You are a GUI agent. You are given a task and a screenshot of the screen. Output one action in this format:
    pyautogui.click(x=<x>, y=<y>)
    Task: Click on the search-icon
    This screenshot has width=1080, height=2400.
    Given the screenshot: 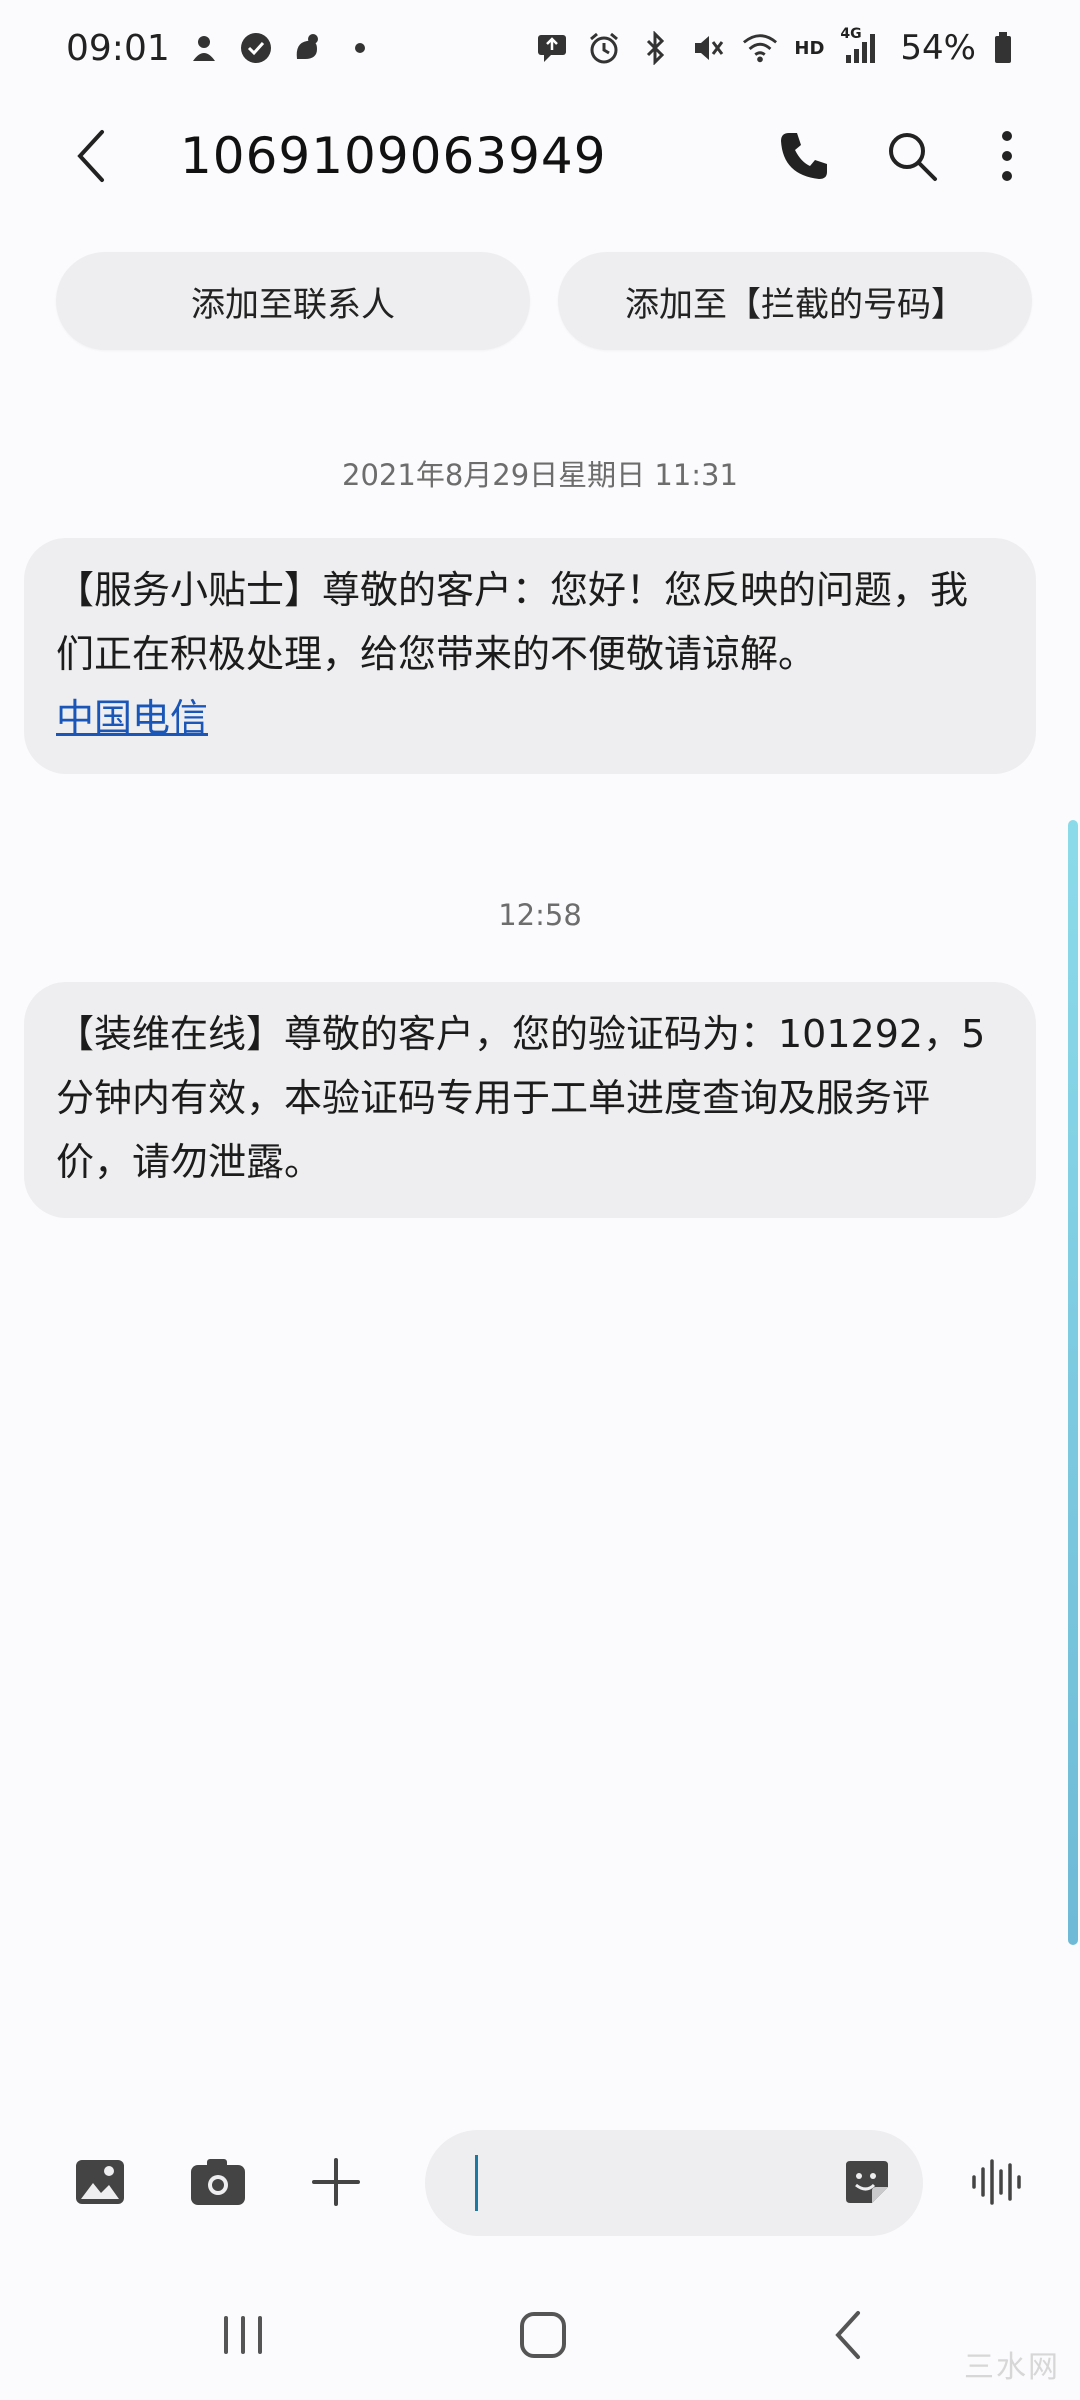 What is the action you would take?
    pyautogui.click(x=913, y=157)
    